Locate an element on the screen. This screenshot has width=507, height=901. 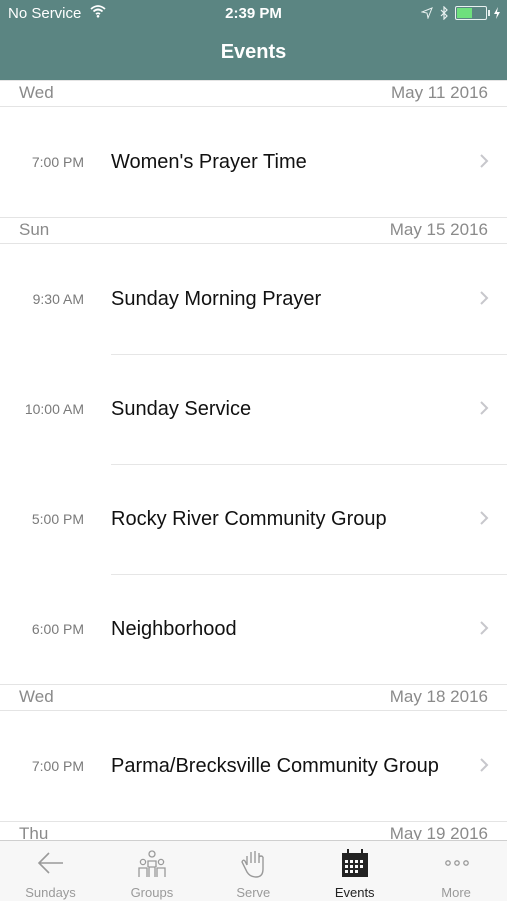
event-row: 6:00 PM Neighborhood is located at coordinates (253, 629).